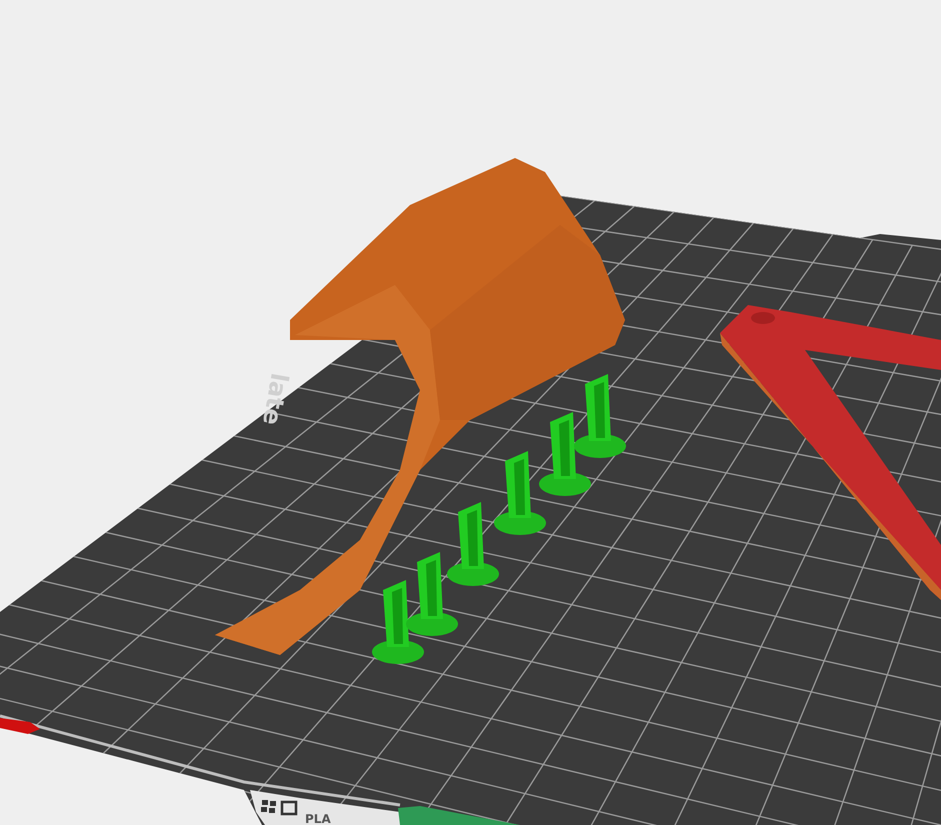  I want to click on x-axis-arrow, so click(20, 726).